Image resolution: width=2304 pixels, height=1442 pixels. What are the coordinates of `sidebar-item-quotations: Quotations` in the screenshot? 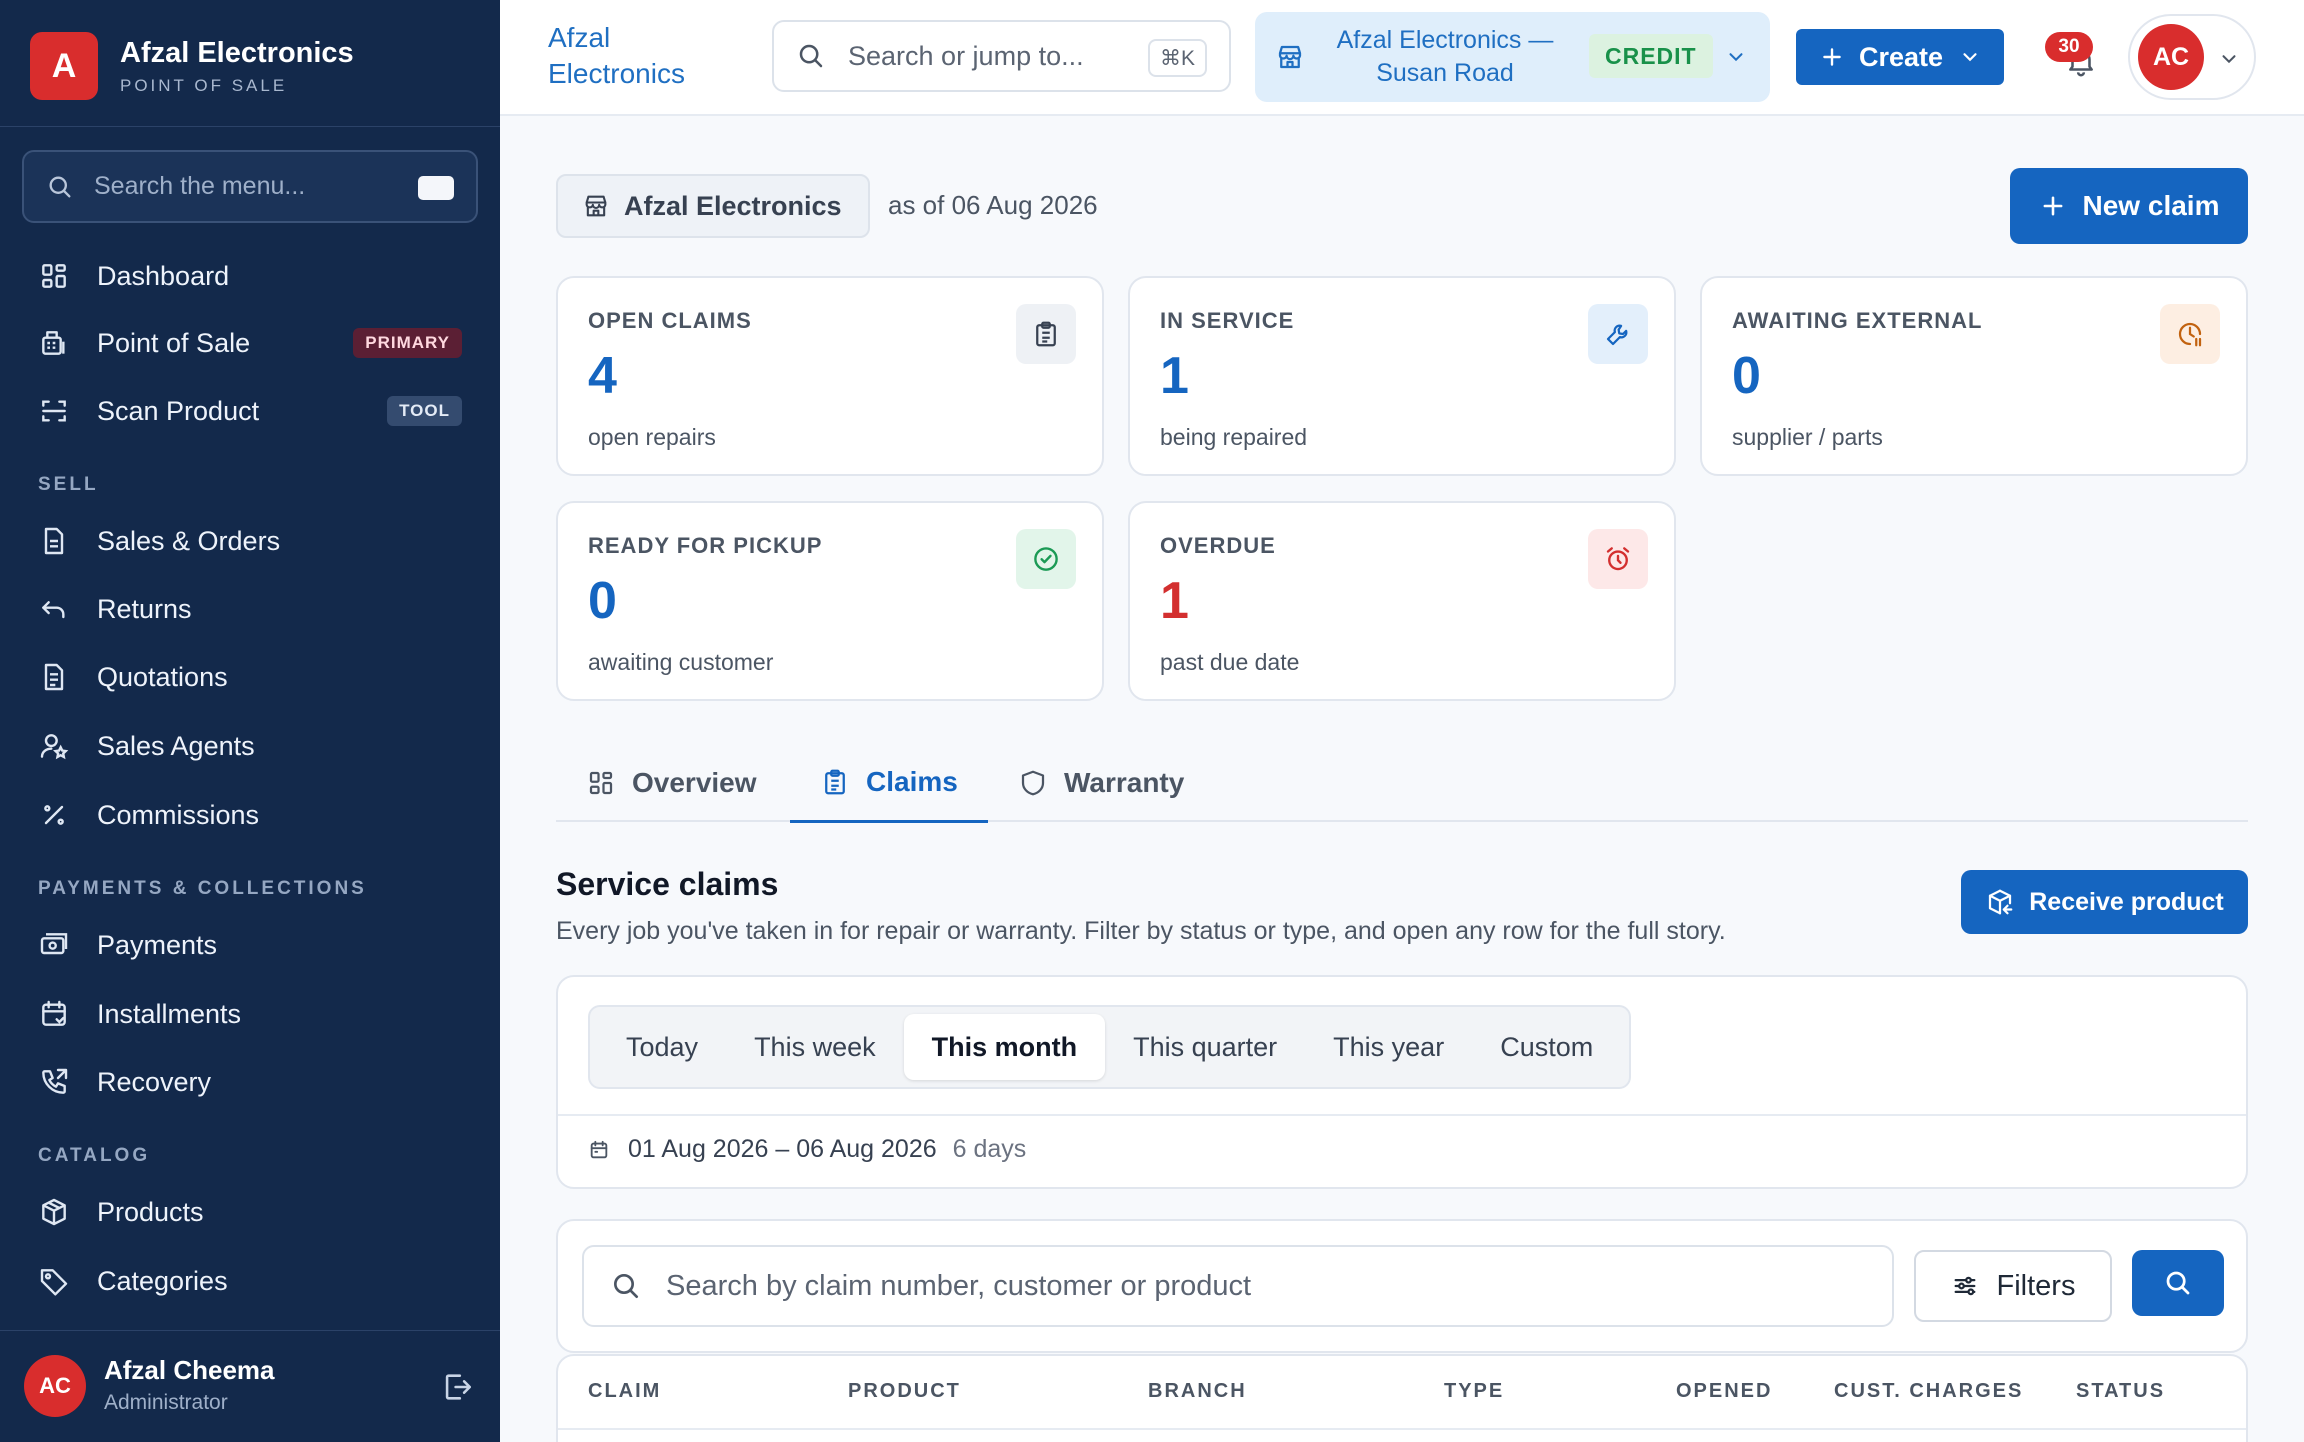 It's located at (250, 677).